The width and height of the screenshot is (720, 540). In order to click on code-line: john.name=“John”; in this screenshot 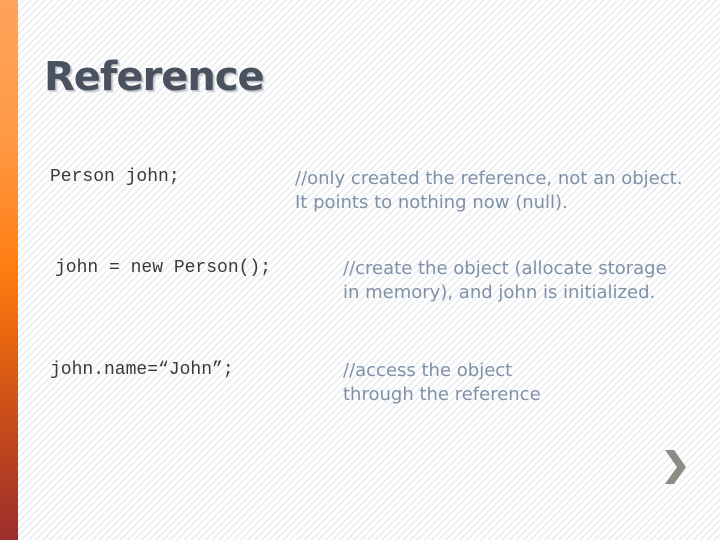, I will do `click(142, 370)`.